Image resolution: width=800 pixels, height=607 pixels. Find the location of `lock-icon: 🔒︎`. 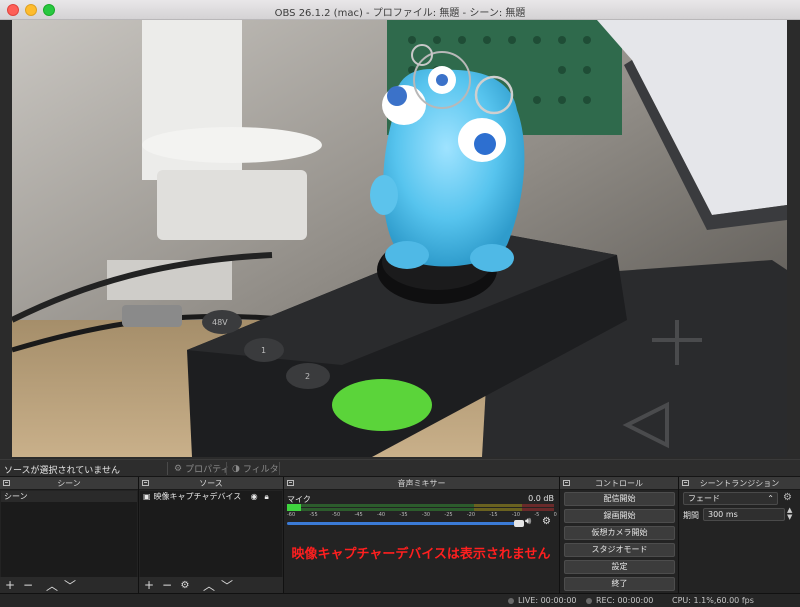

lock-icon: 🔒︎ is located at coordinates (267, 496).